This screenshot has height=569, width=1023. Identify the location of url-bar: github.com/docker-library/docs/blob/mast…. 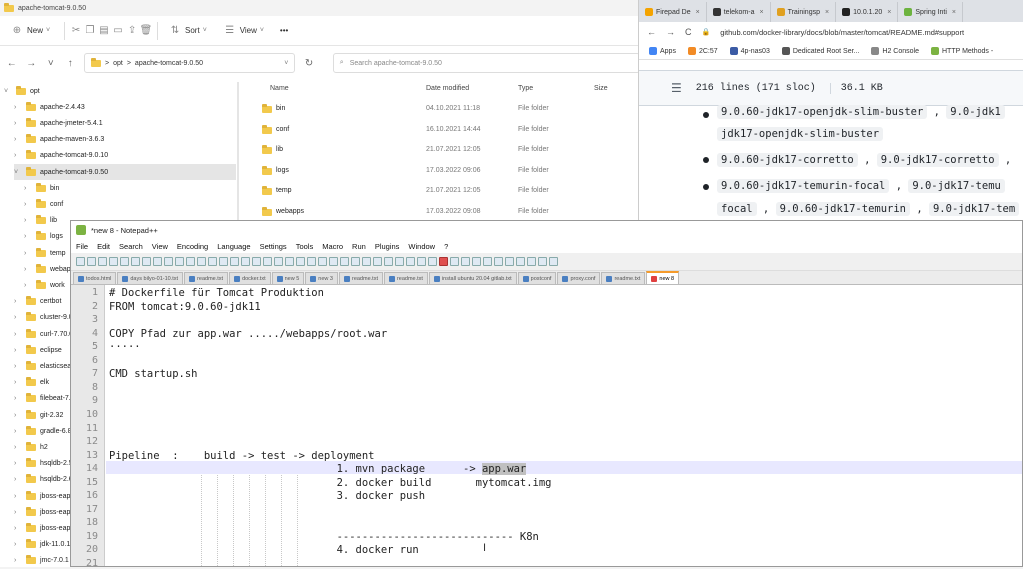
(842, 32).